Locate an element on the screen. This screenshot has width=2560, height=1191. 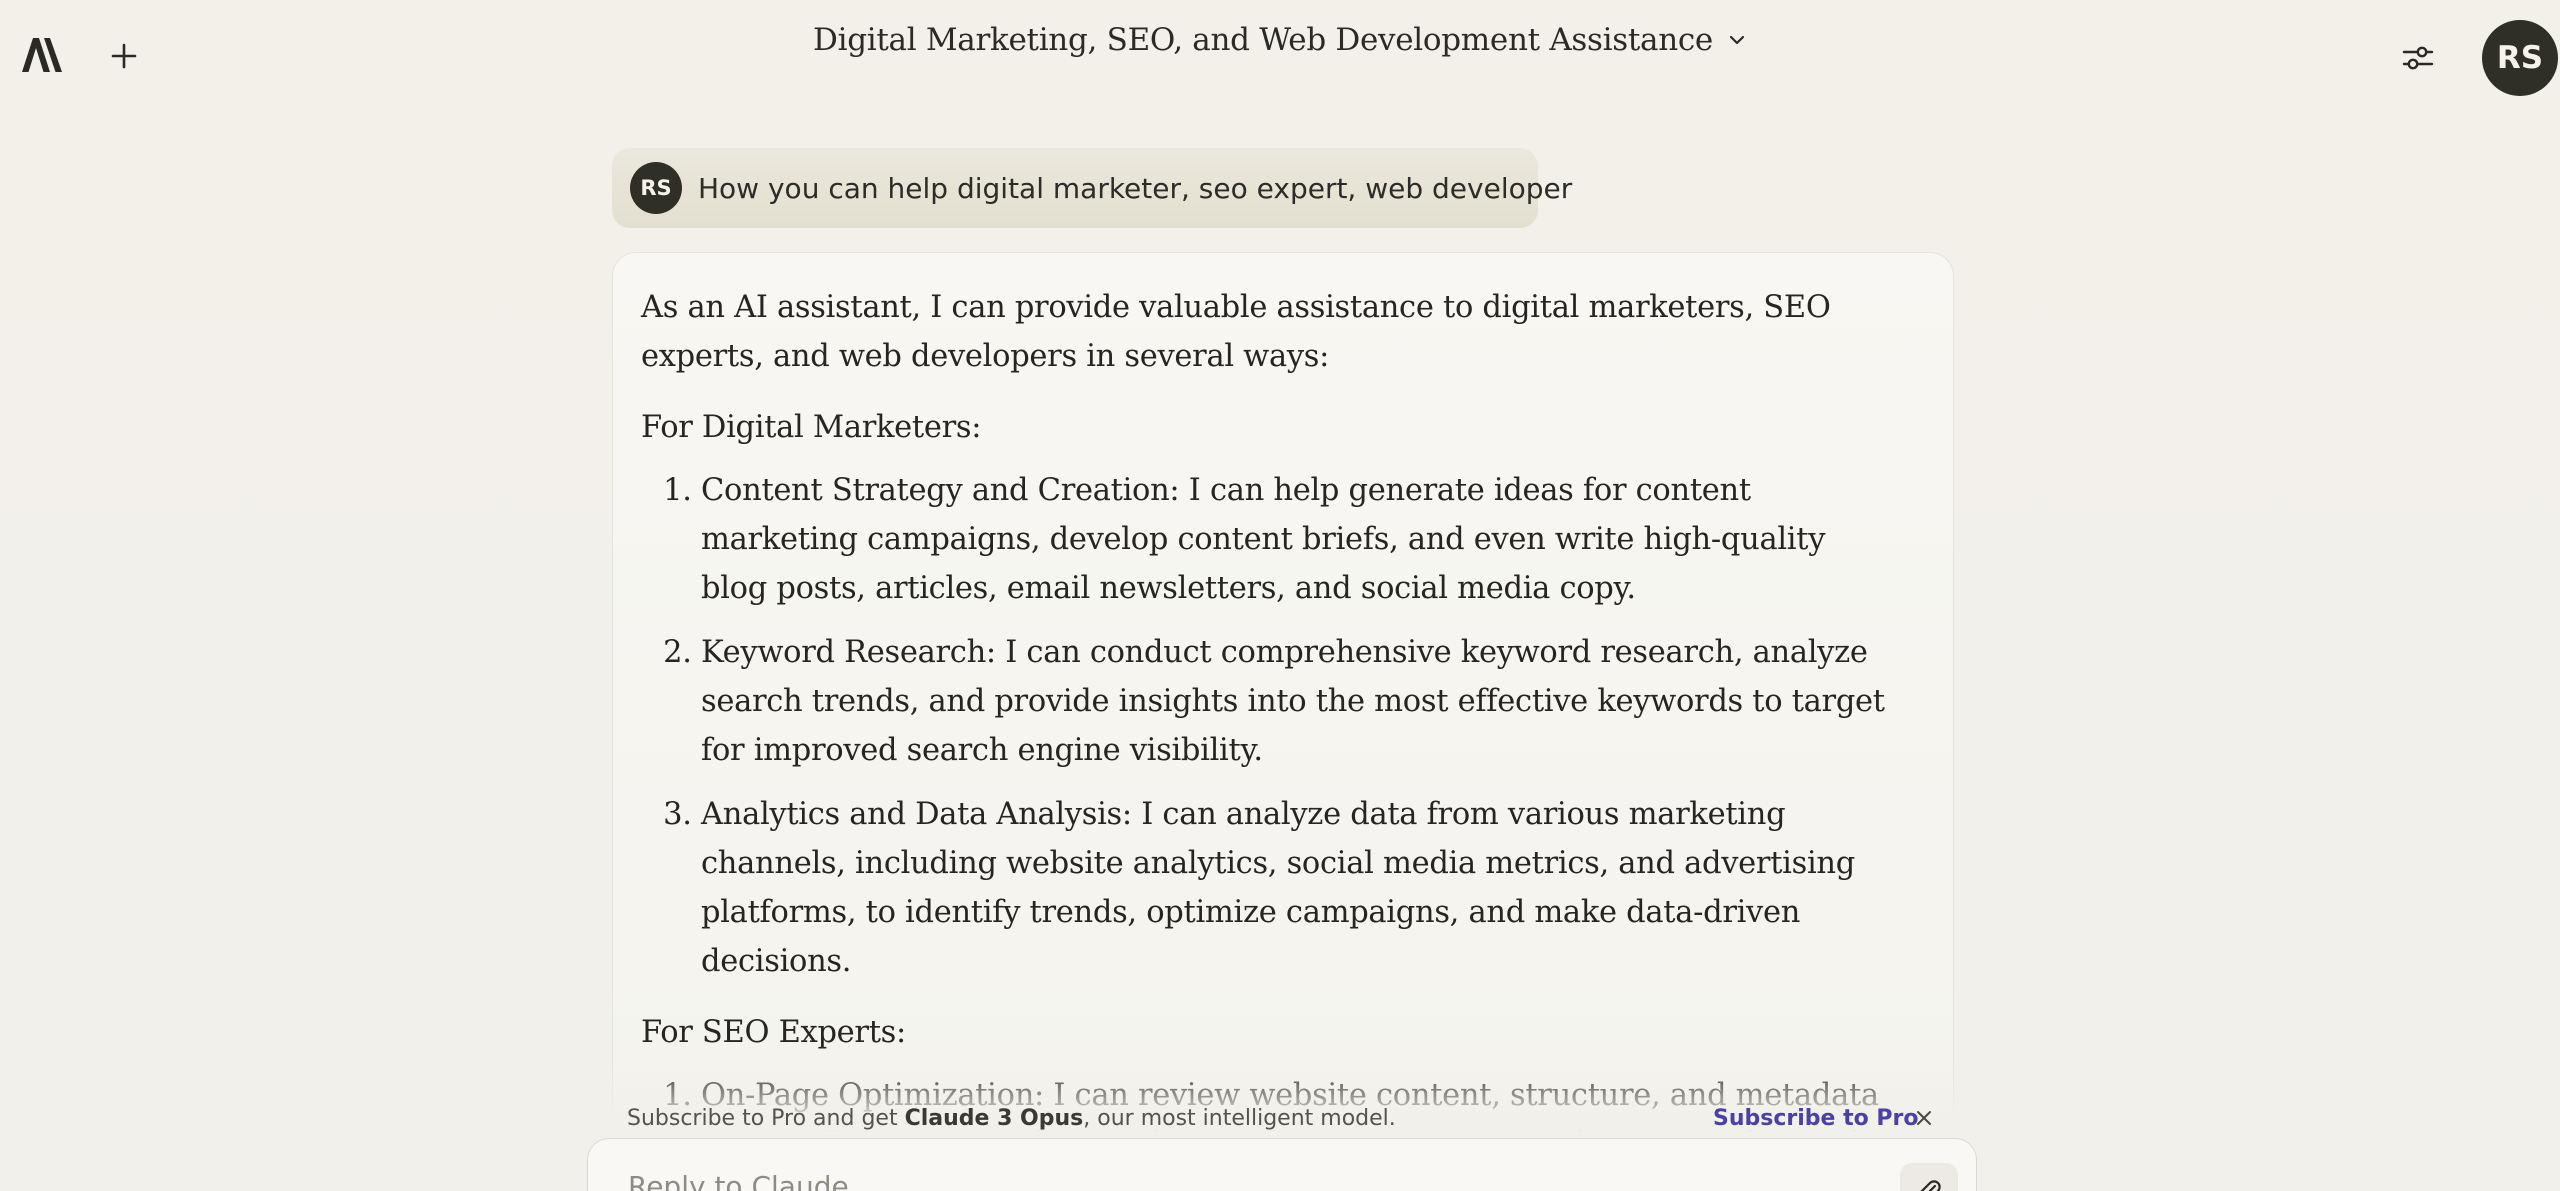
reply-input is located at coordinates (1228, 1180).